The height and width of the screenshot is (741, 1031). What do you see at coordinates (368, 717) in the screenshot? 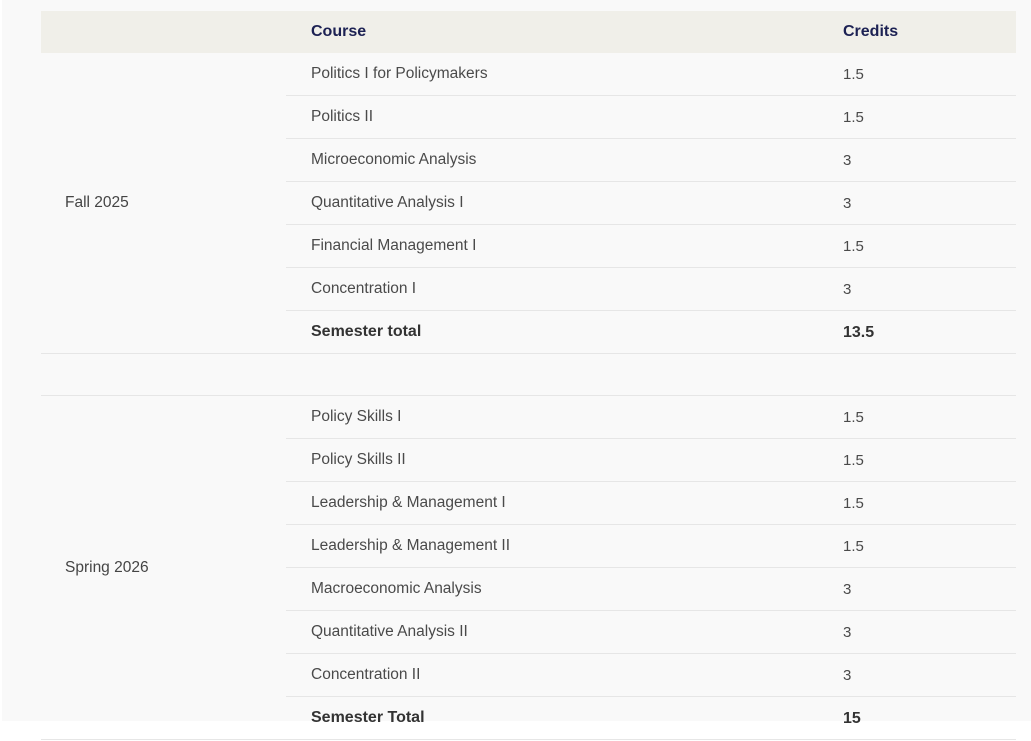
I see `semester-total-label: Semester Total` at bounding box center [368, 717].